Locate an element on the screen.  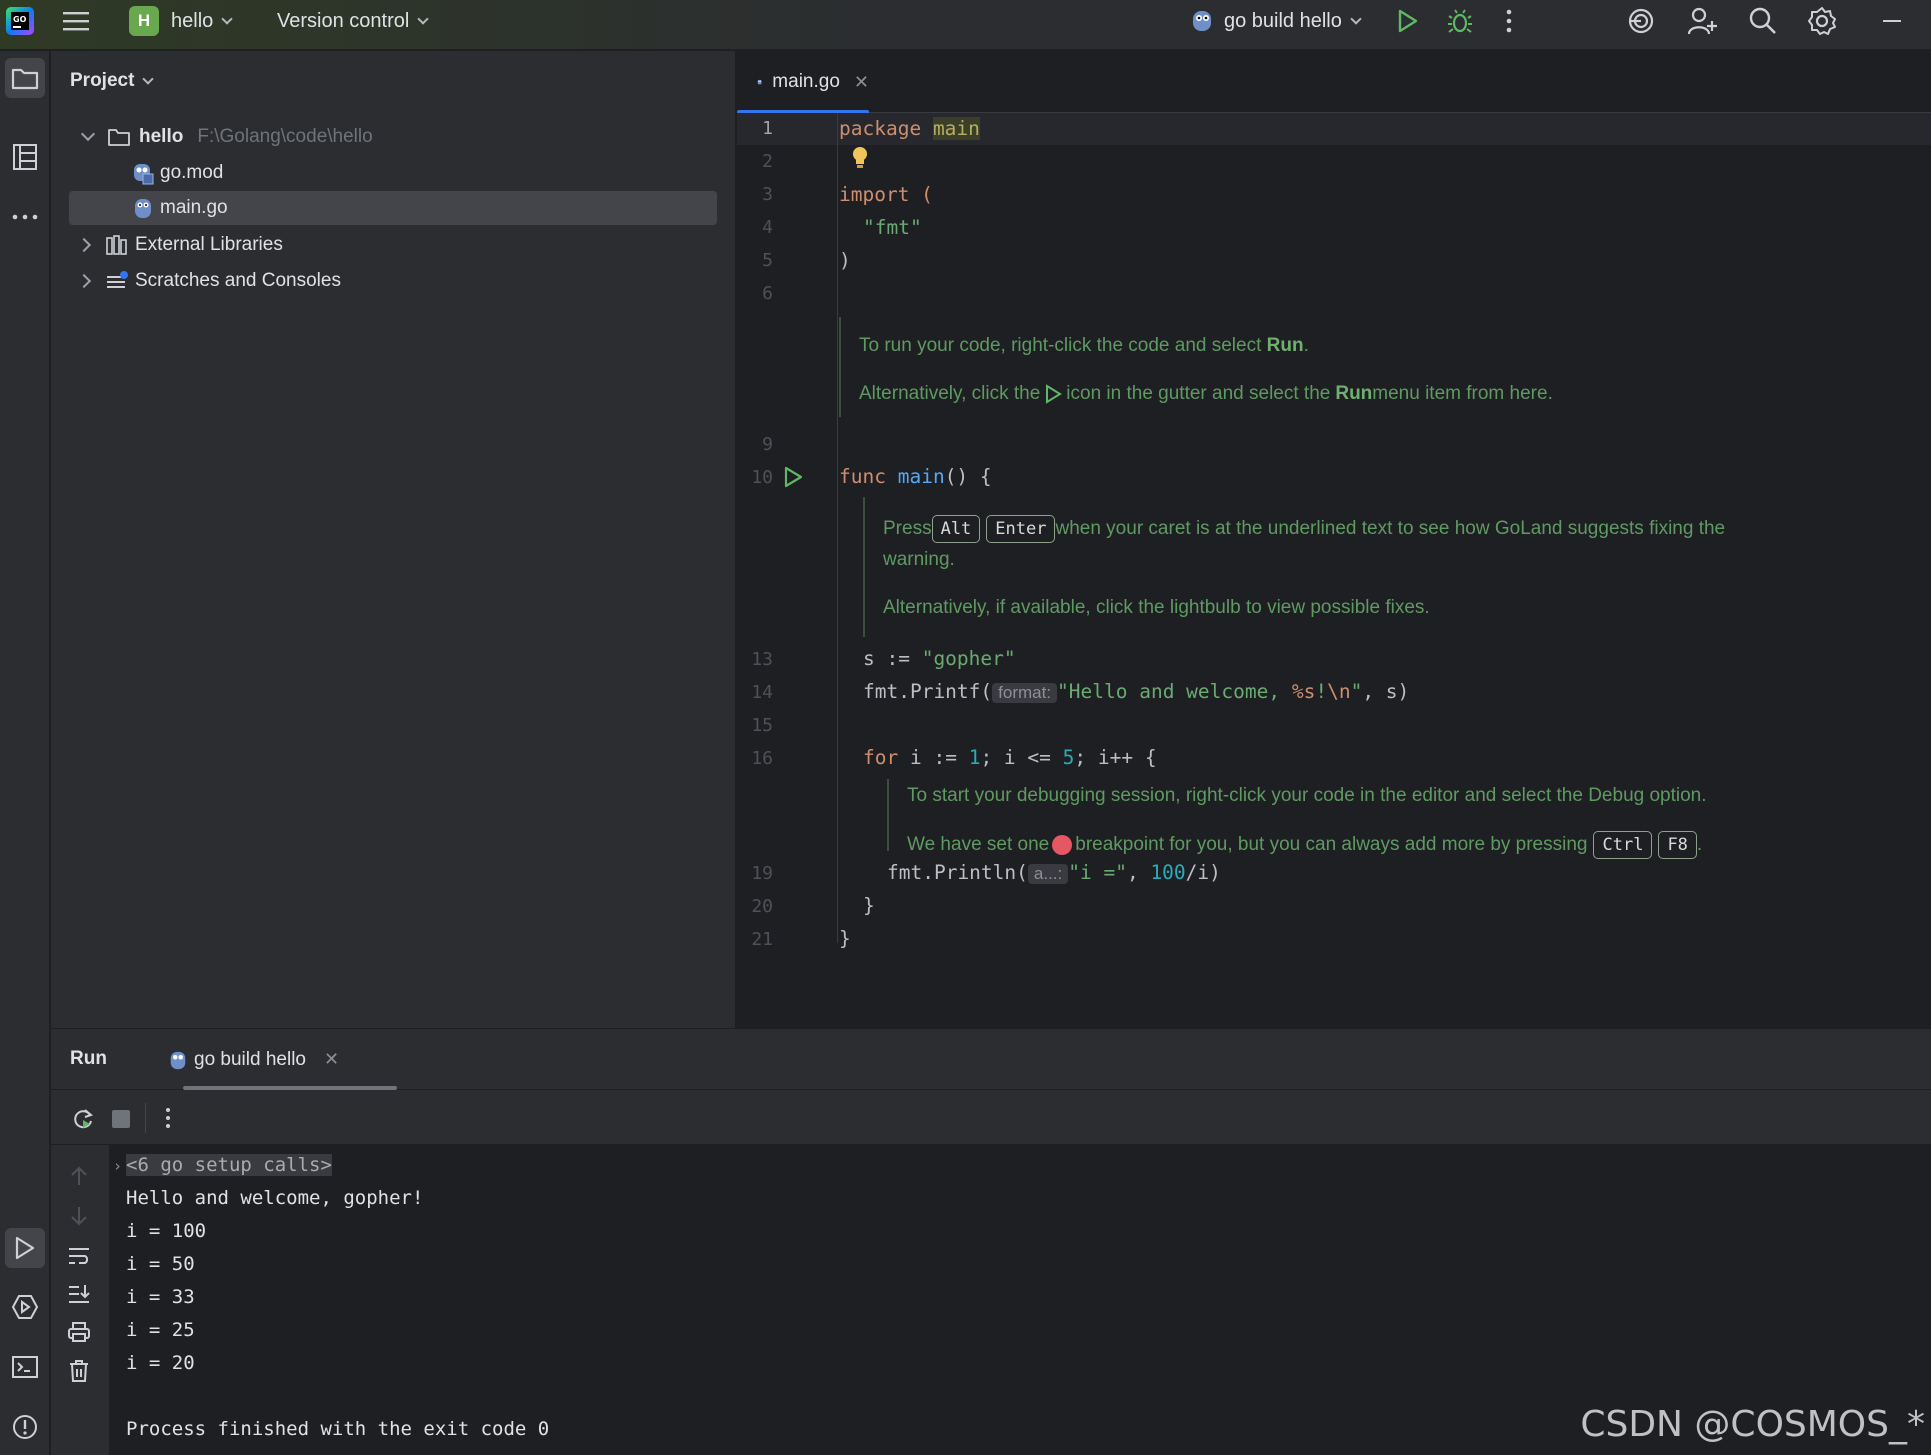
tree-item-label: Scratches and Consoles is located at coordinates (238, 280).